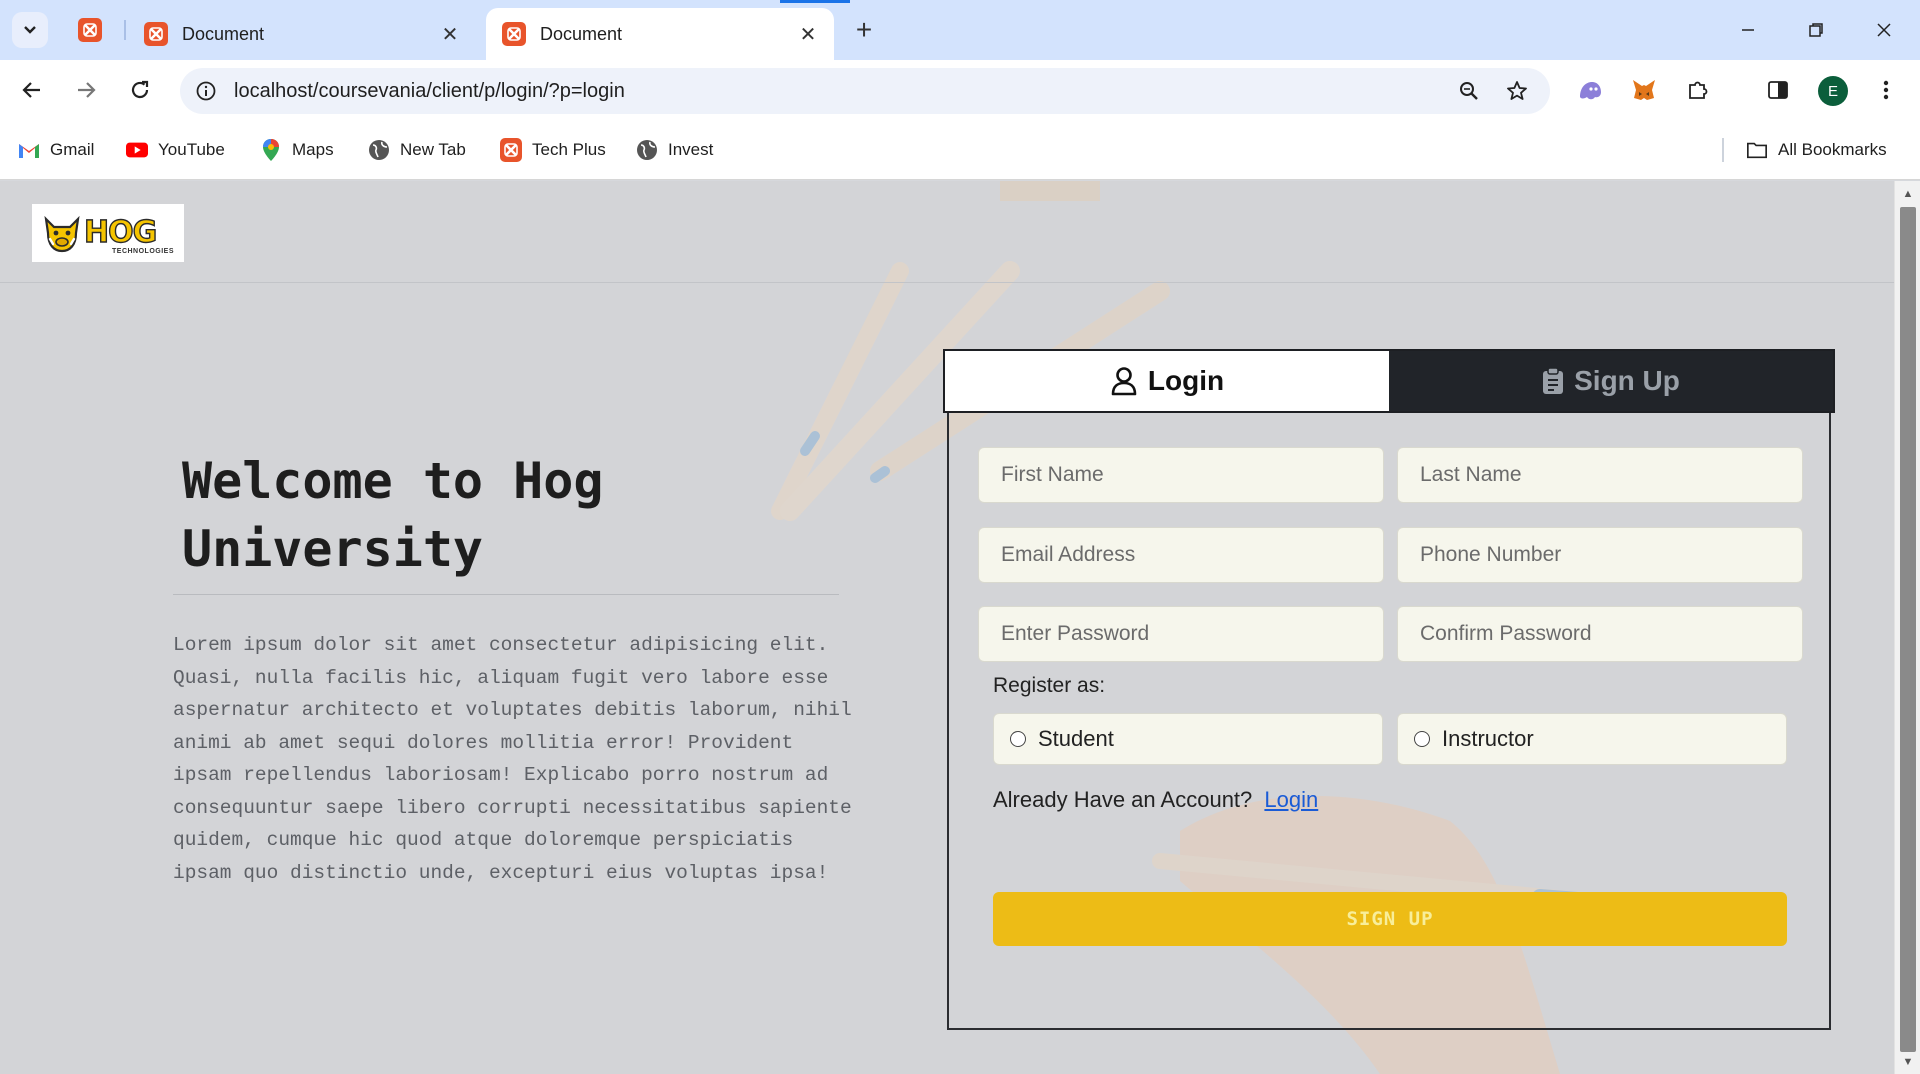 This screenshot has height=1074, width=1920. What do you see at coordinates (1908, 194) in the screenshot?
I see `scroll-up-arrow-icon: ▲` at bounding box center [1908, 194].